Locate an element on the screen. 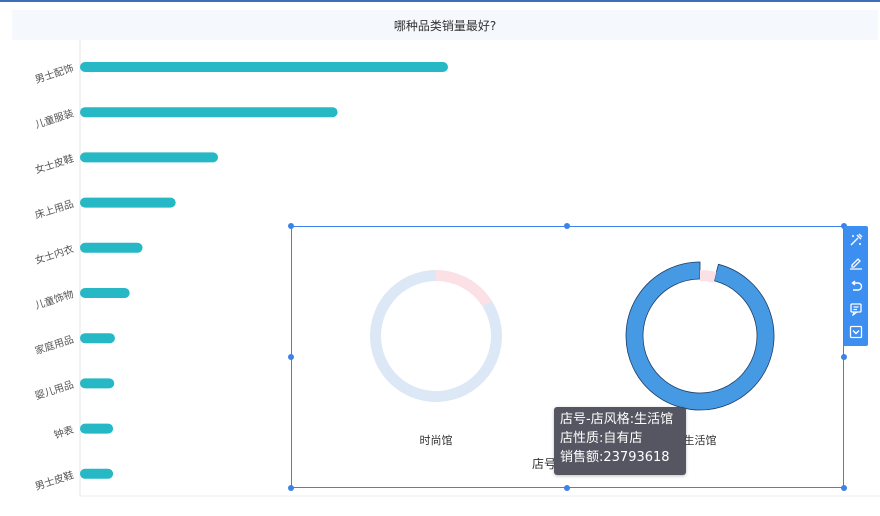 This screenshot has height=516, width=880. tooltip-line-sales: 销售额:23793618 is located at coordinates (615, 457).